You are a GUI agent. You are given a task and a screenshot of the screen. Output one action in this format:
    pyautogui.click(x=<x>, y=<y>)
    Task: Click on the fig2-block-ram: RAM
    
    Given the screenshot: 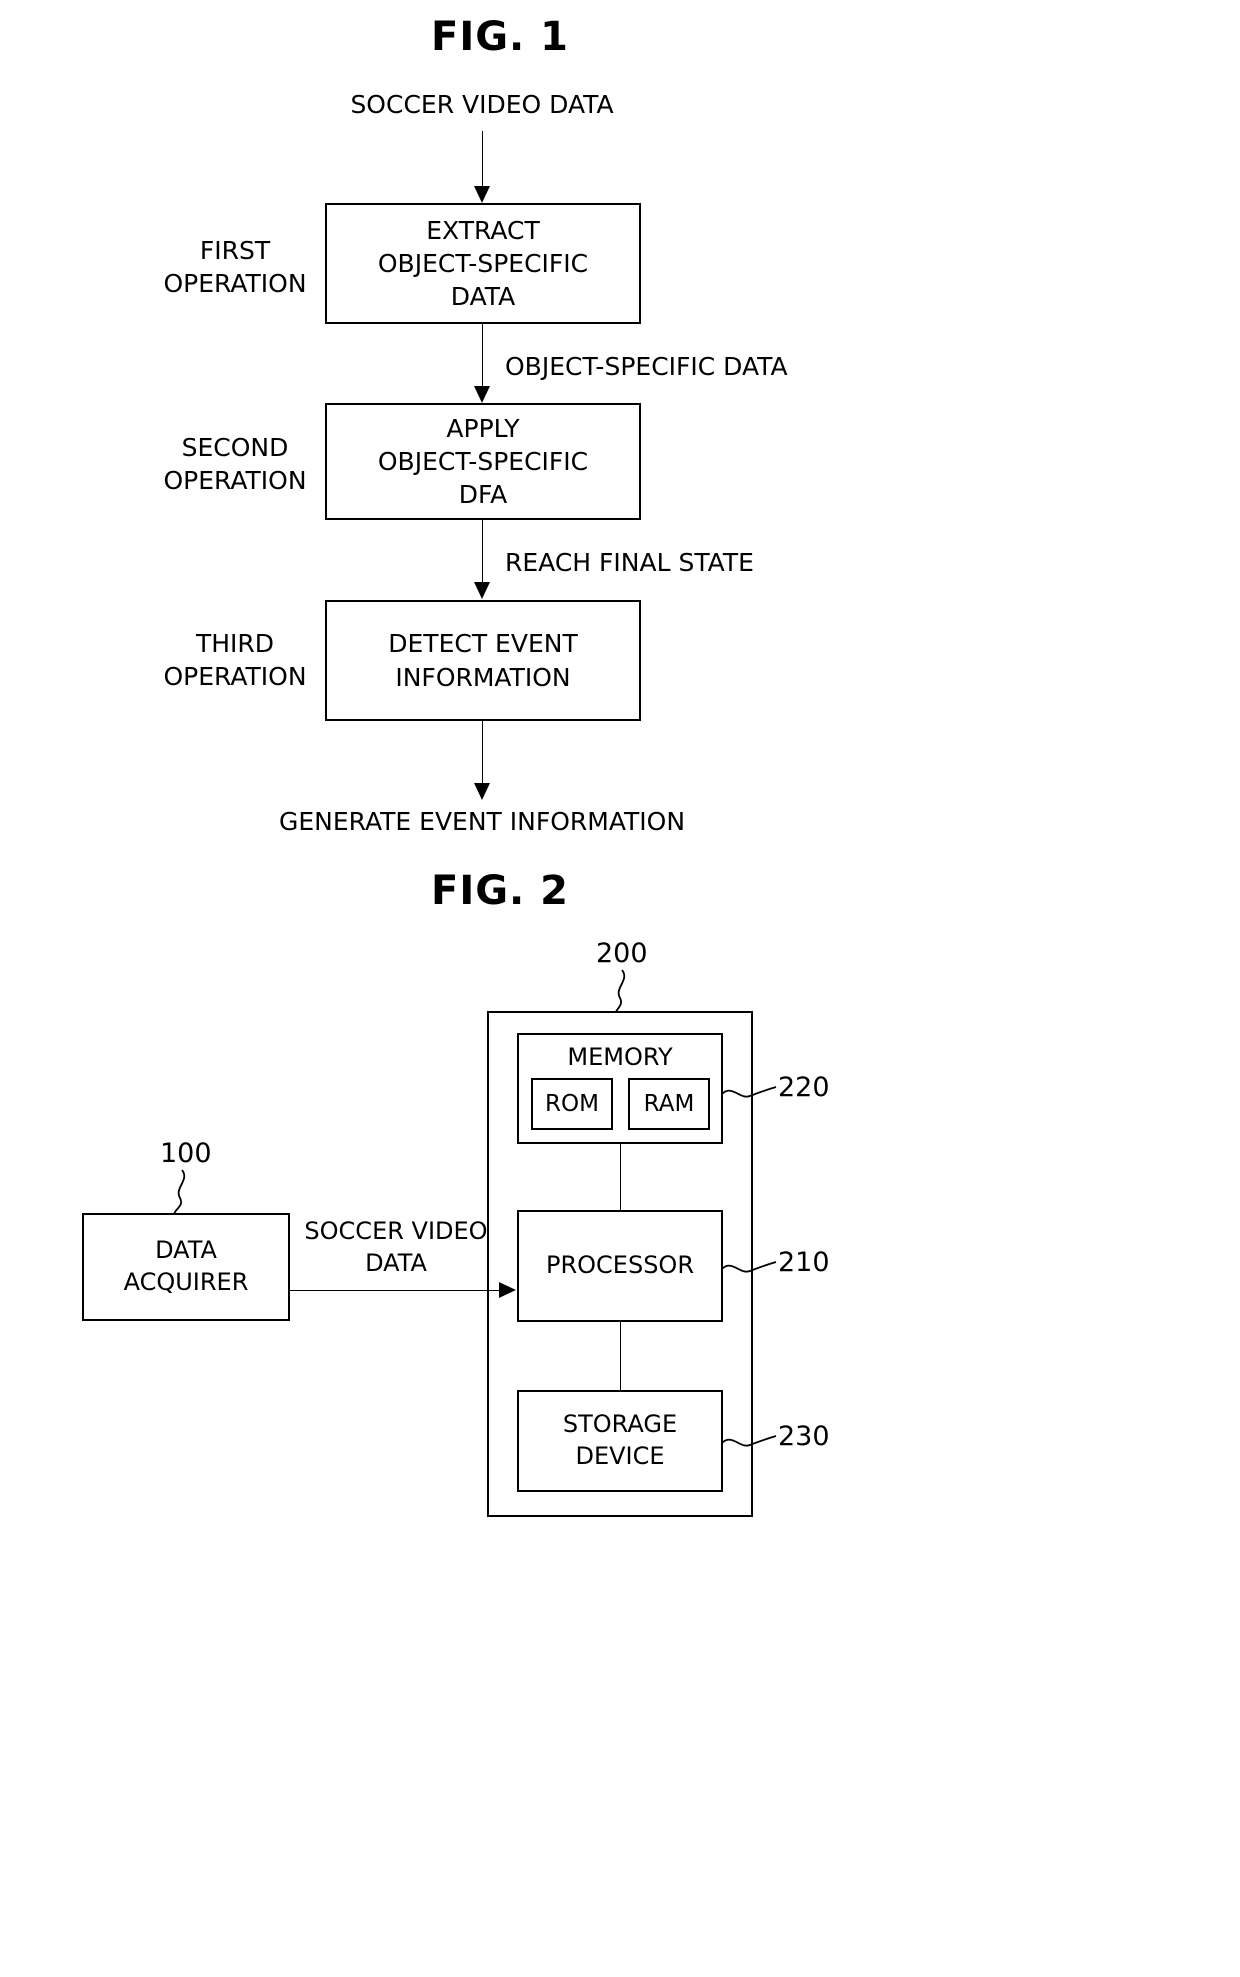 What is the action you would take?
    pyautogui.click(x=669, y=1104)
    